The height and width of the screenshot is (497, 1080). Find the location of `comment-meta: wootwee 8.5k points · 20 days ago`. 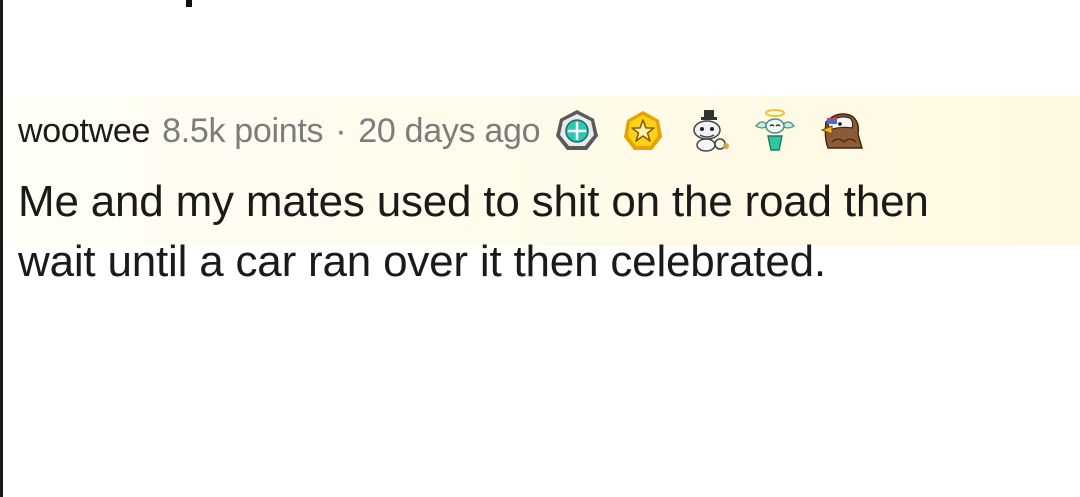

comment-meta: wootwee 8.5k points · 20 days ago is located at coordinates (543, 131).